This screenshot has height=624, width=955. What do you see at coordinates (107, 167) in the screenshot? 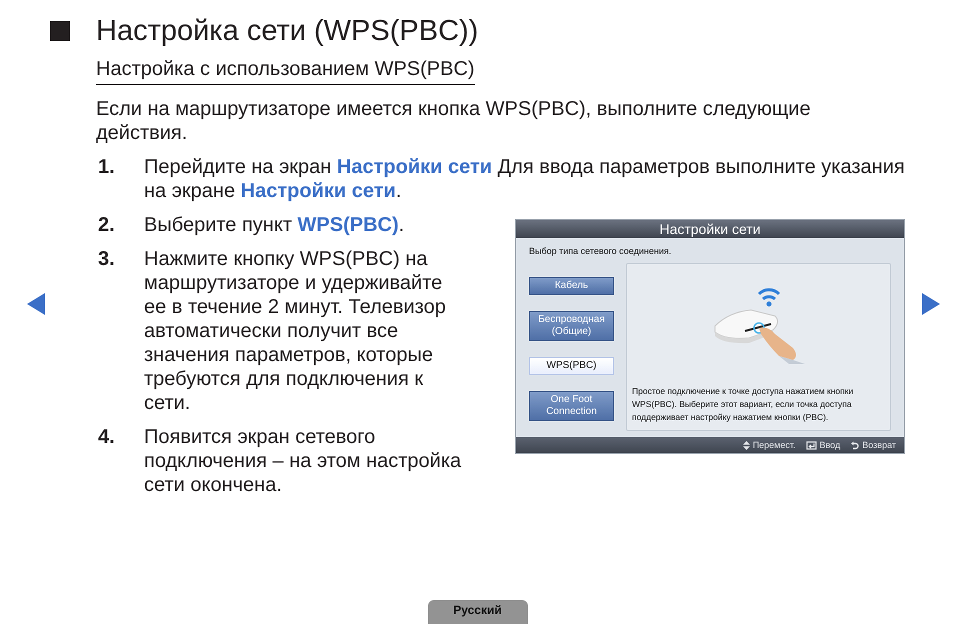
I see `step-number: 1.` at bounding box center [107, 167].